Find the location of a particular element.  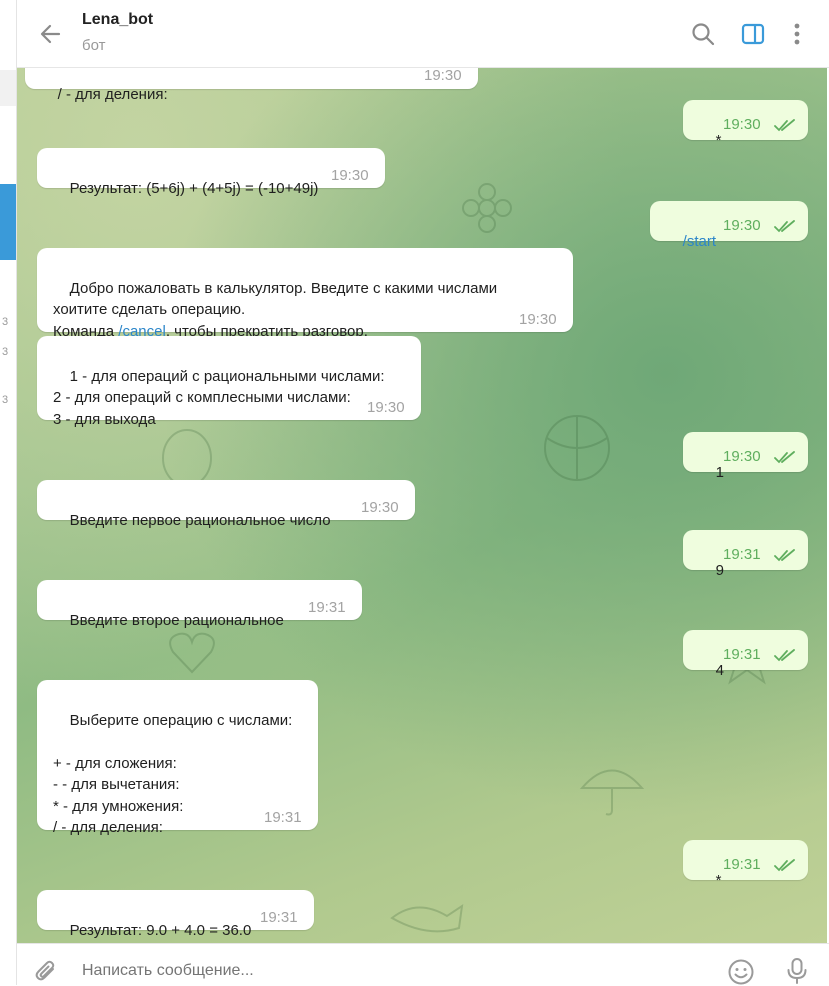

message-input is located at coordinates (362, 971).